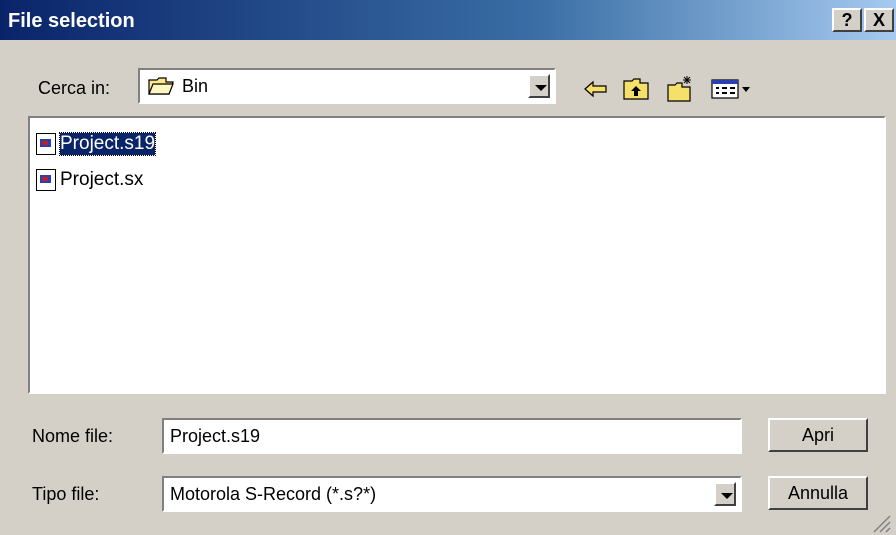 The height and width of the screenshot is (535, 896). Describe the element at coordinates (680, 89) in the screenshot. I see `new-folder-icon` at that location.